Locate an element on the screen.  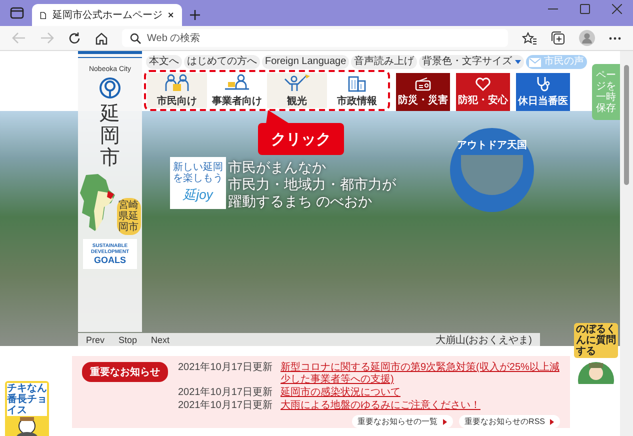
city-brand-logo: 新しい延岡を楽しもう 延joy is located at coordinates (198, 183).